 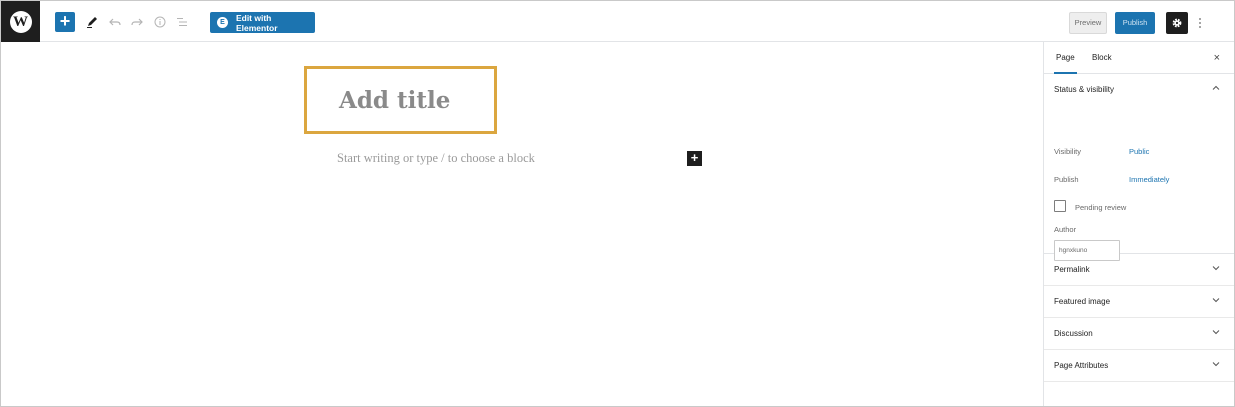 I want to click on pending-review-checkbox, so click(x=1060, y=206).